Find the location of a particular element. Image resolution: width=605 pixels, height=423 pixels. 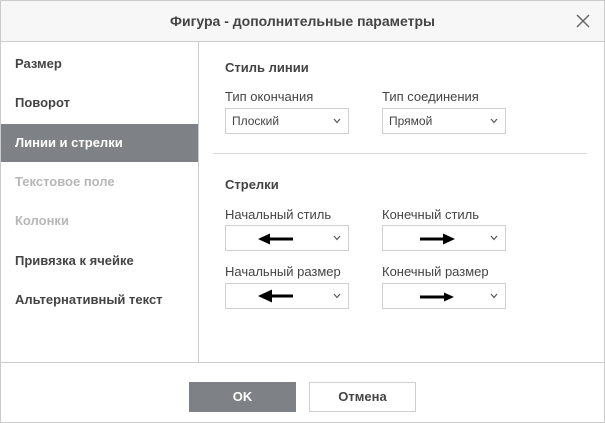

end-style-select is located at coordinates (444, 238).